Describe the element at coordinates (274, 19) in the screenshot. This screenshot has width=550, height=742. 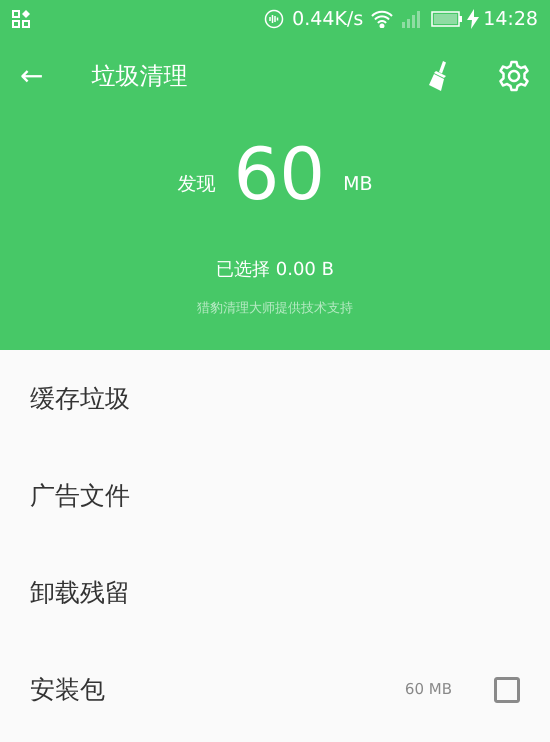
I see `audio-icon` at that location.